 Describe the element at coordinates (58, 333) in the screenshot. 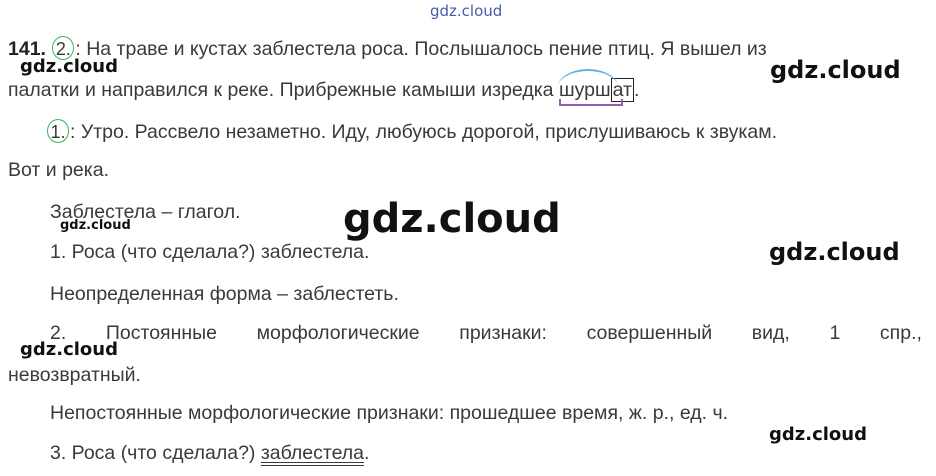

I see `word: 2.` at that location.